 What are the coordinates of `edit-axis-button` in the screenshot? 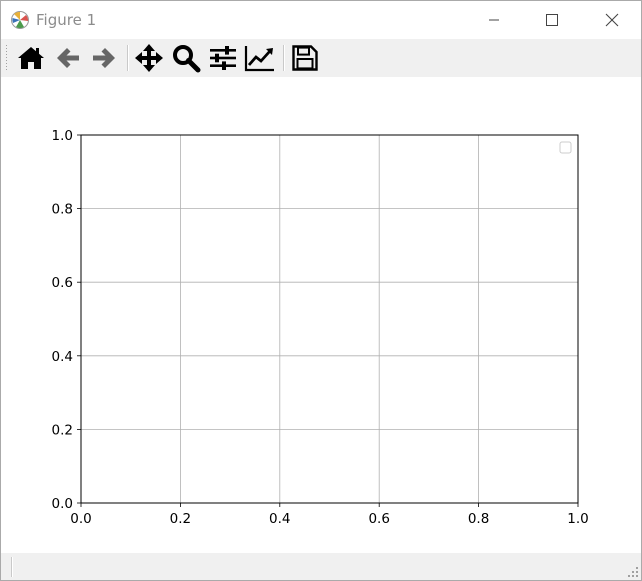 It's located at (260, 58).